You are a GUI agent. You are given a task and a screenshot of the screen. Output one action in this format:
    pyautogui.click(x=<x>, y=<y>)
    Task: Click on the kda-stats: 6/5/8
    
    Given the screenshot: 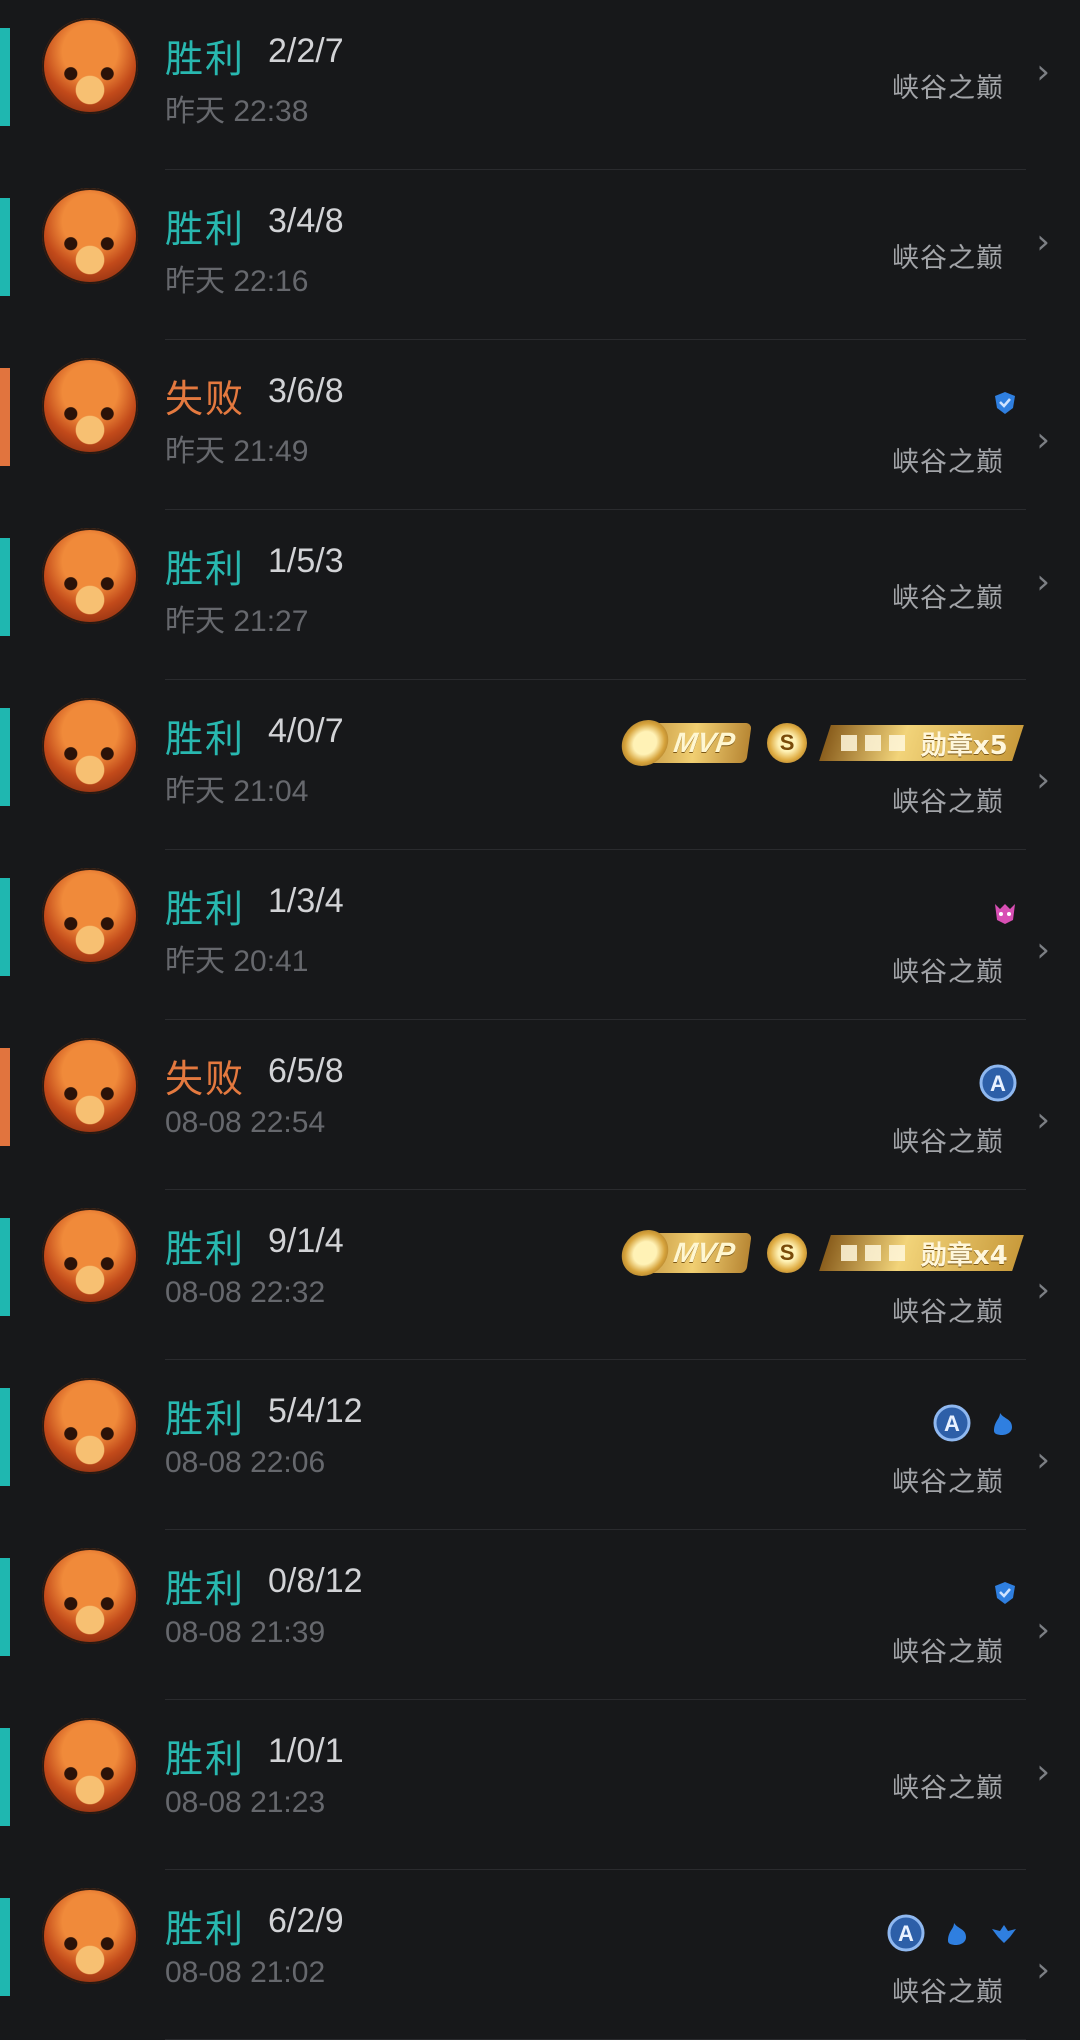 What is the action you would take?
    pyautogui.click(x=306, y=1071)
    